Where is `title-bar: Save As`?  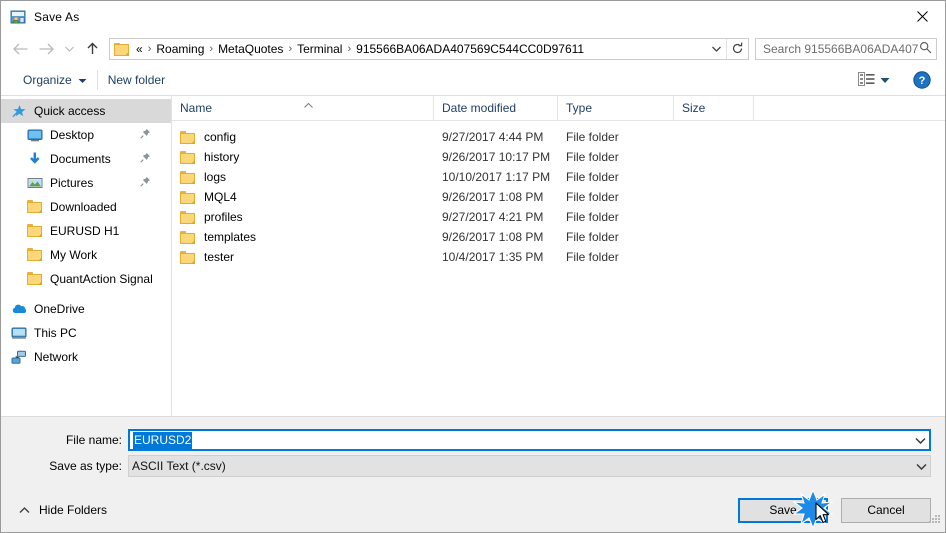
title-bar: Save As is located at coordinates (473, 16).